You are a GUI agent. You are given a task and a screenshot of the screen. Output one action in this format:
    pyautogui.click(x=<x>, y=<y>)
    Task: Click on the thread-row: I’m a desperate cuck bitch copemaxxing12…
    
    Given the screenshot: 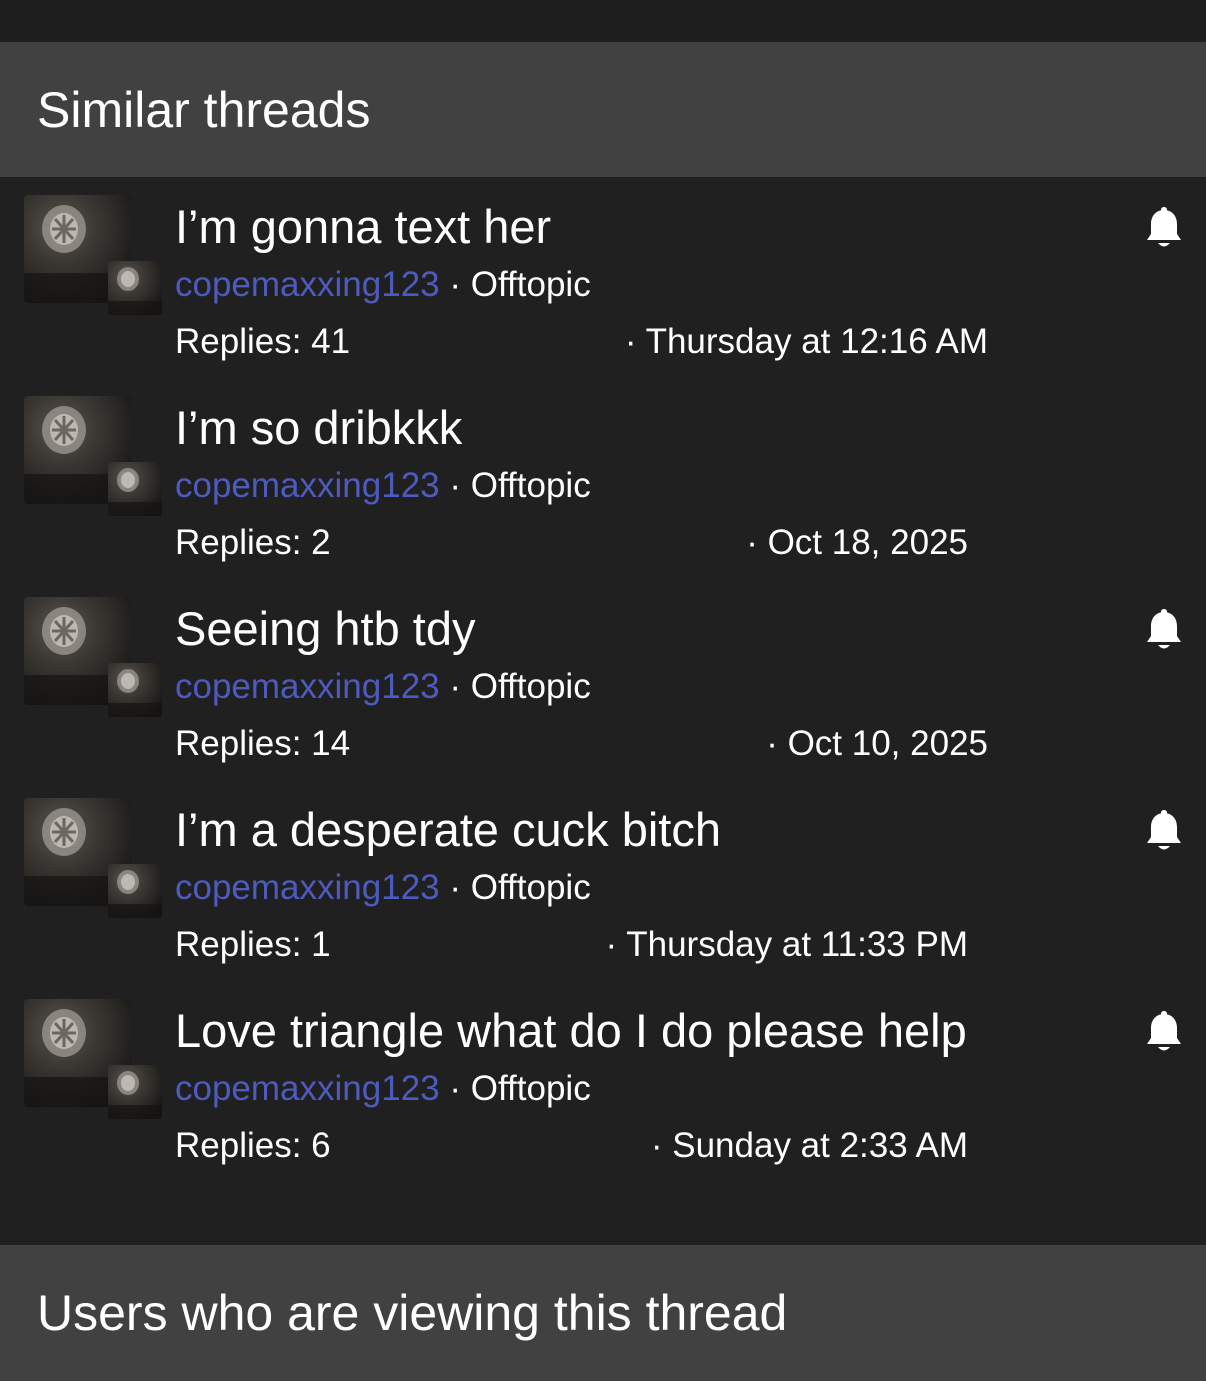 What is the action you would take?
    pyautogui.click(x=603, y=880)
    